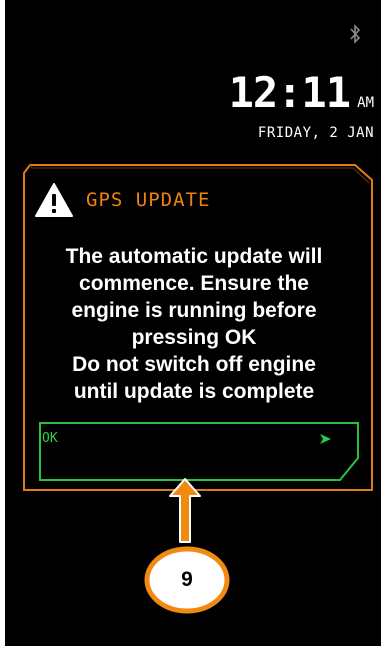 The width and height of the screenshot is (386, 646). What do you see at coordinates (194, 283) in the screenshot?
I see `message-line: commence. Ensure the` at bounding box center [194, 283].